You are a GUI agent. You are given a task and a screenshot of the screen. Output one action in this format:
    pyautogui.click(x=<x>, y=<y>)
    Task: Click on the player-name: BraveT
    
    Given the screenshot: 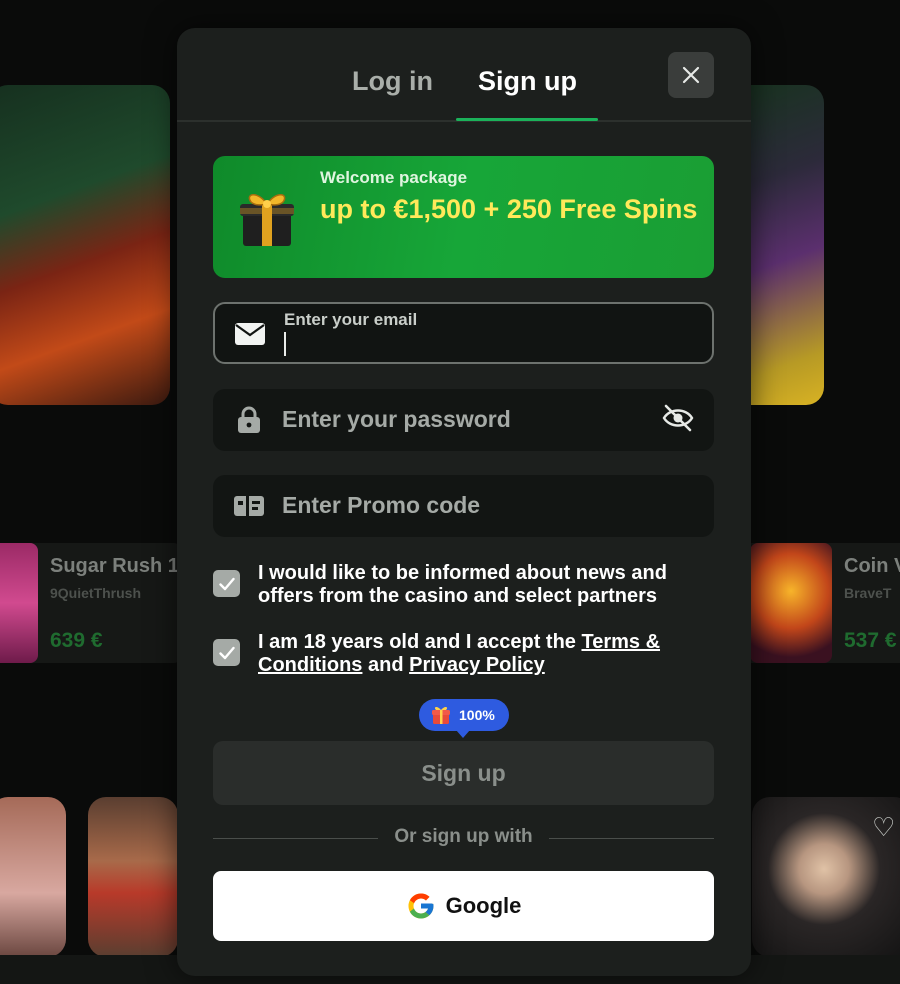 What is the action you would take?
    pyautogui.click(x=868, y=593)
    